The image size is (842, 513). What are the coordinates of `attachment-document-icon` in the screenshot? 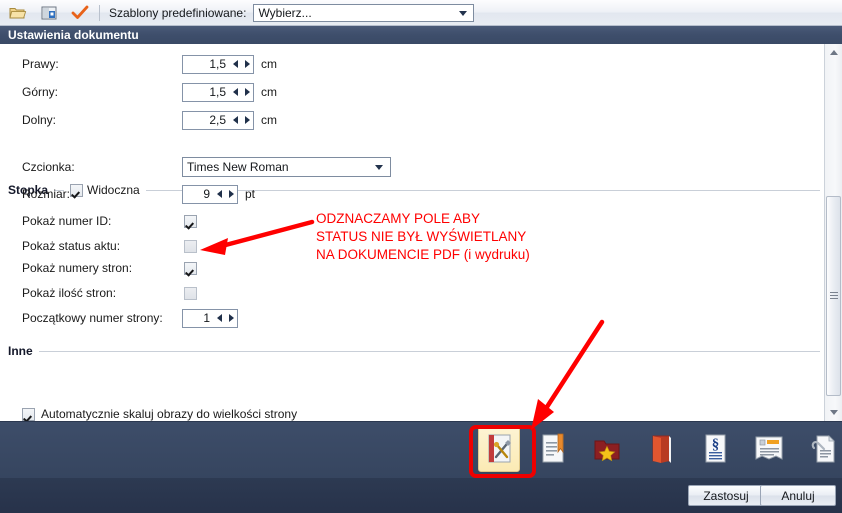 It's located at (822, 449).